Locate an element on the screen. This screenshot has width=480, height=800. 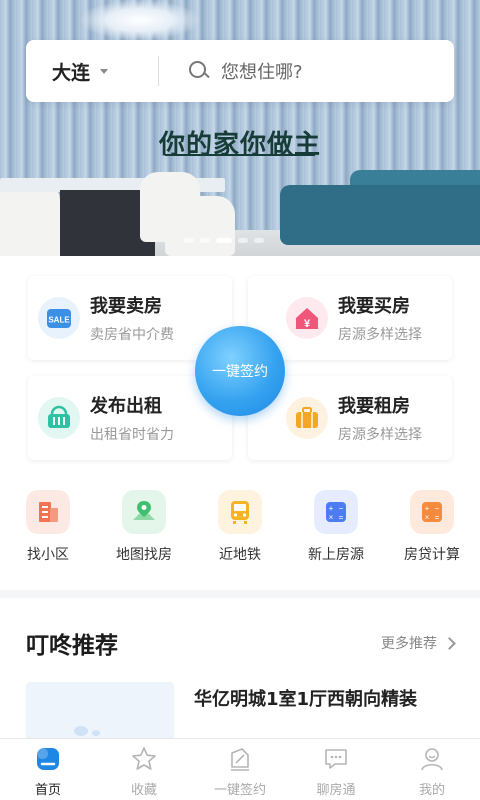
map-pin-icon is located at coordinates (144, 512).